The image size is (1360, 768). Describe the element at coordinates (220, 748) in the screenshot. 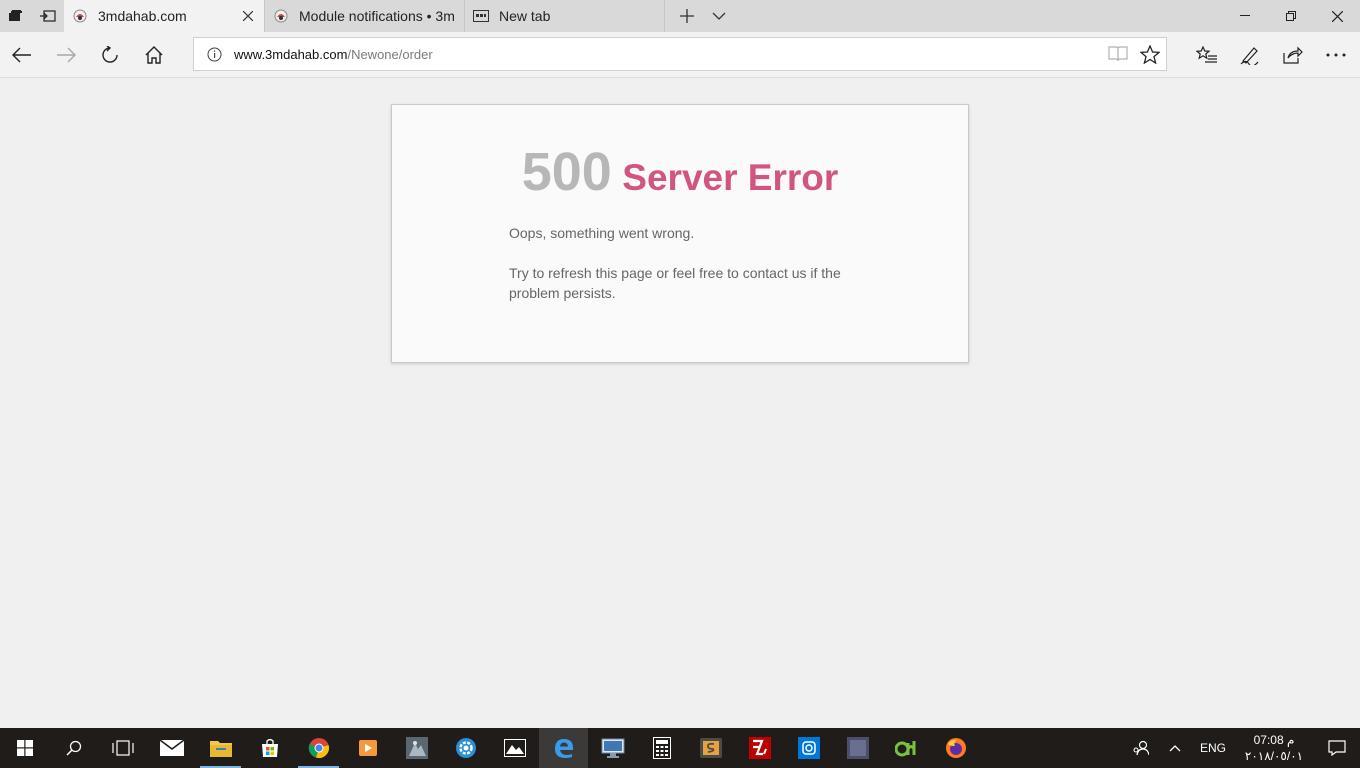

I see `file-explorer-icon` at that location.